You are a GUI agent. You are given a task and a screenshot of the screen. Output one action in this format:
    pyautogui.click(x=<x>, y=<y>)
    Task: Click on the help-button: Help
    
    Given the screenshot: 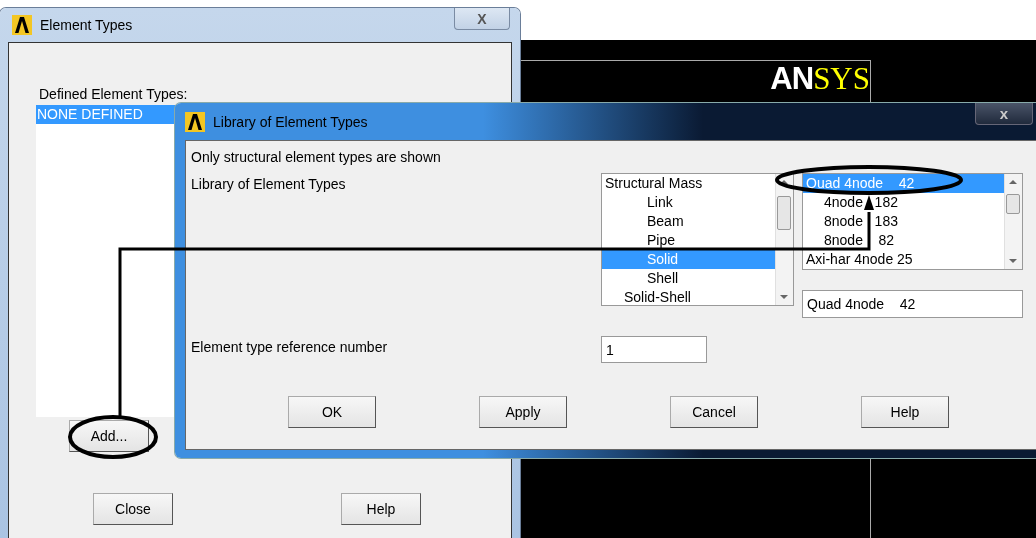 What is the action you would take?
    pyautogui.click(x=381, y=509)
    